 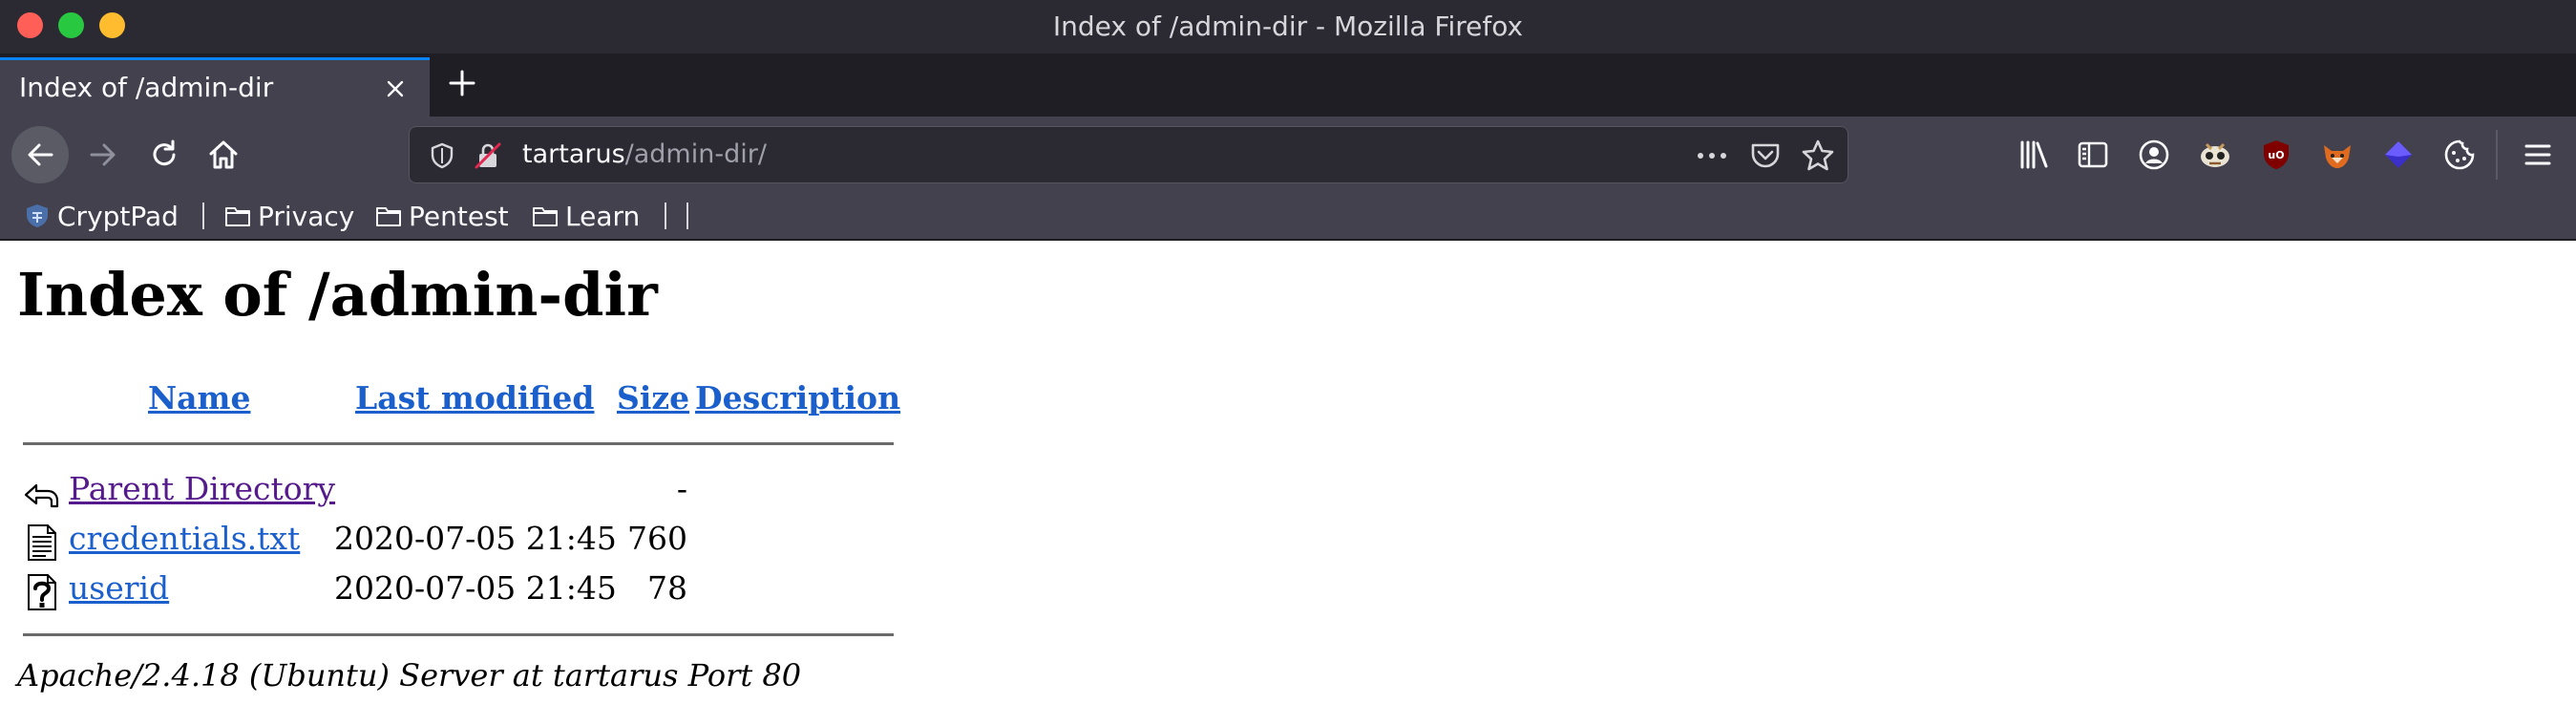 I want to click on home-icon, so click(x=223, y=154).